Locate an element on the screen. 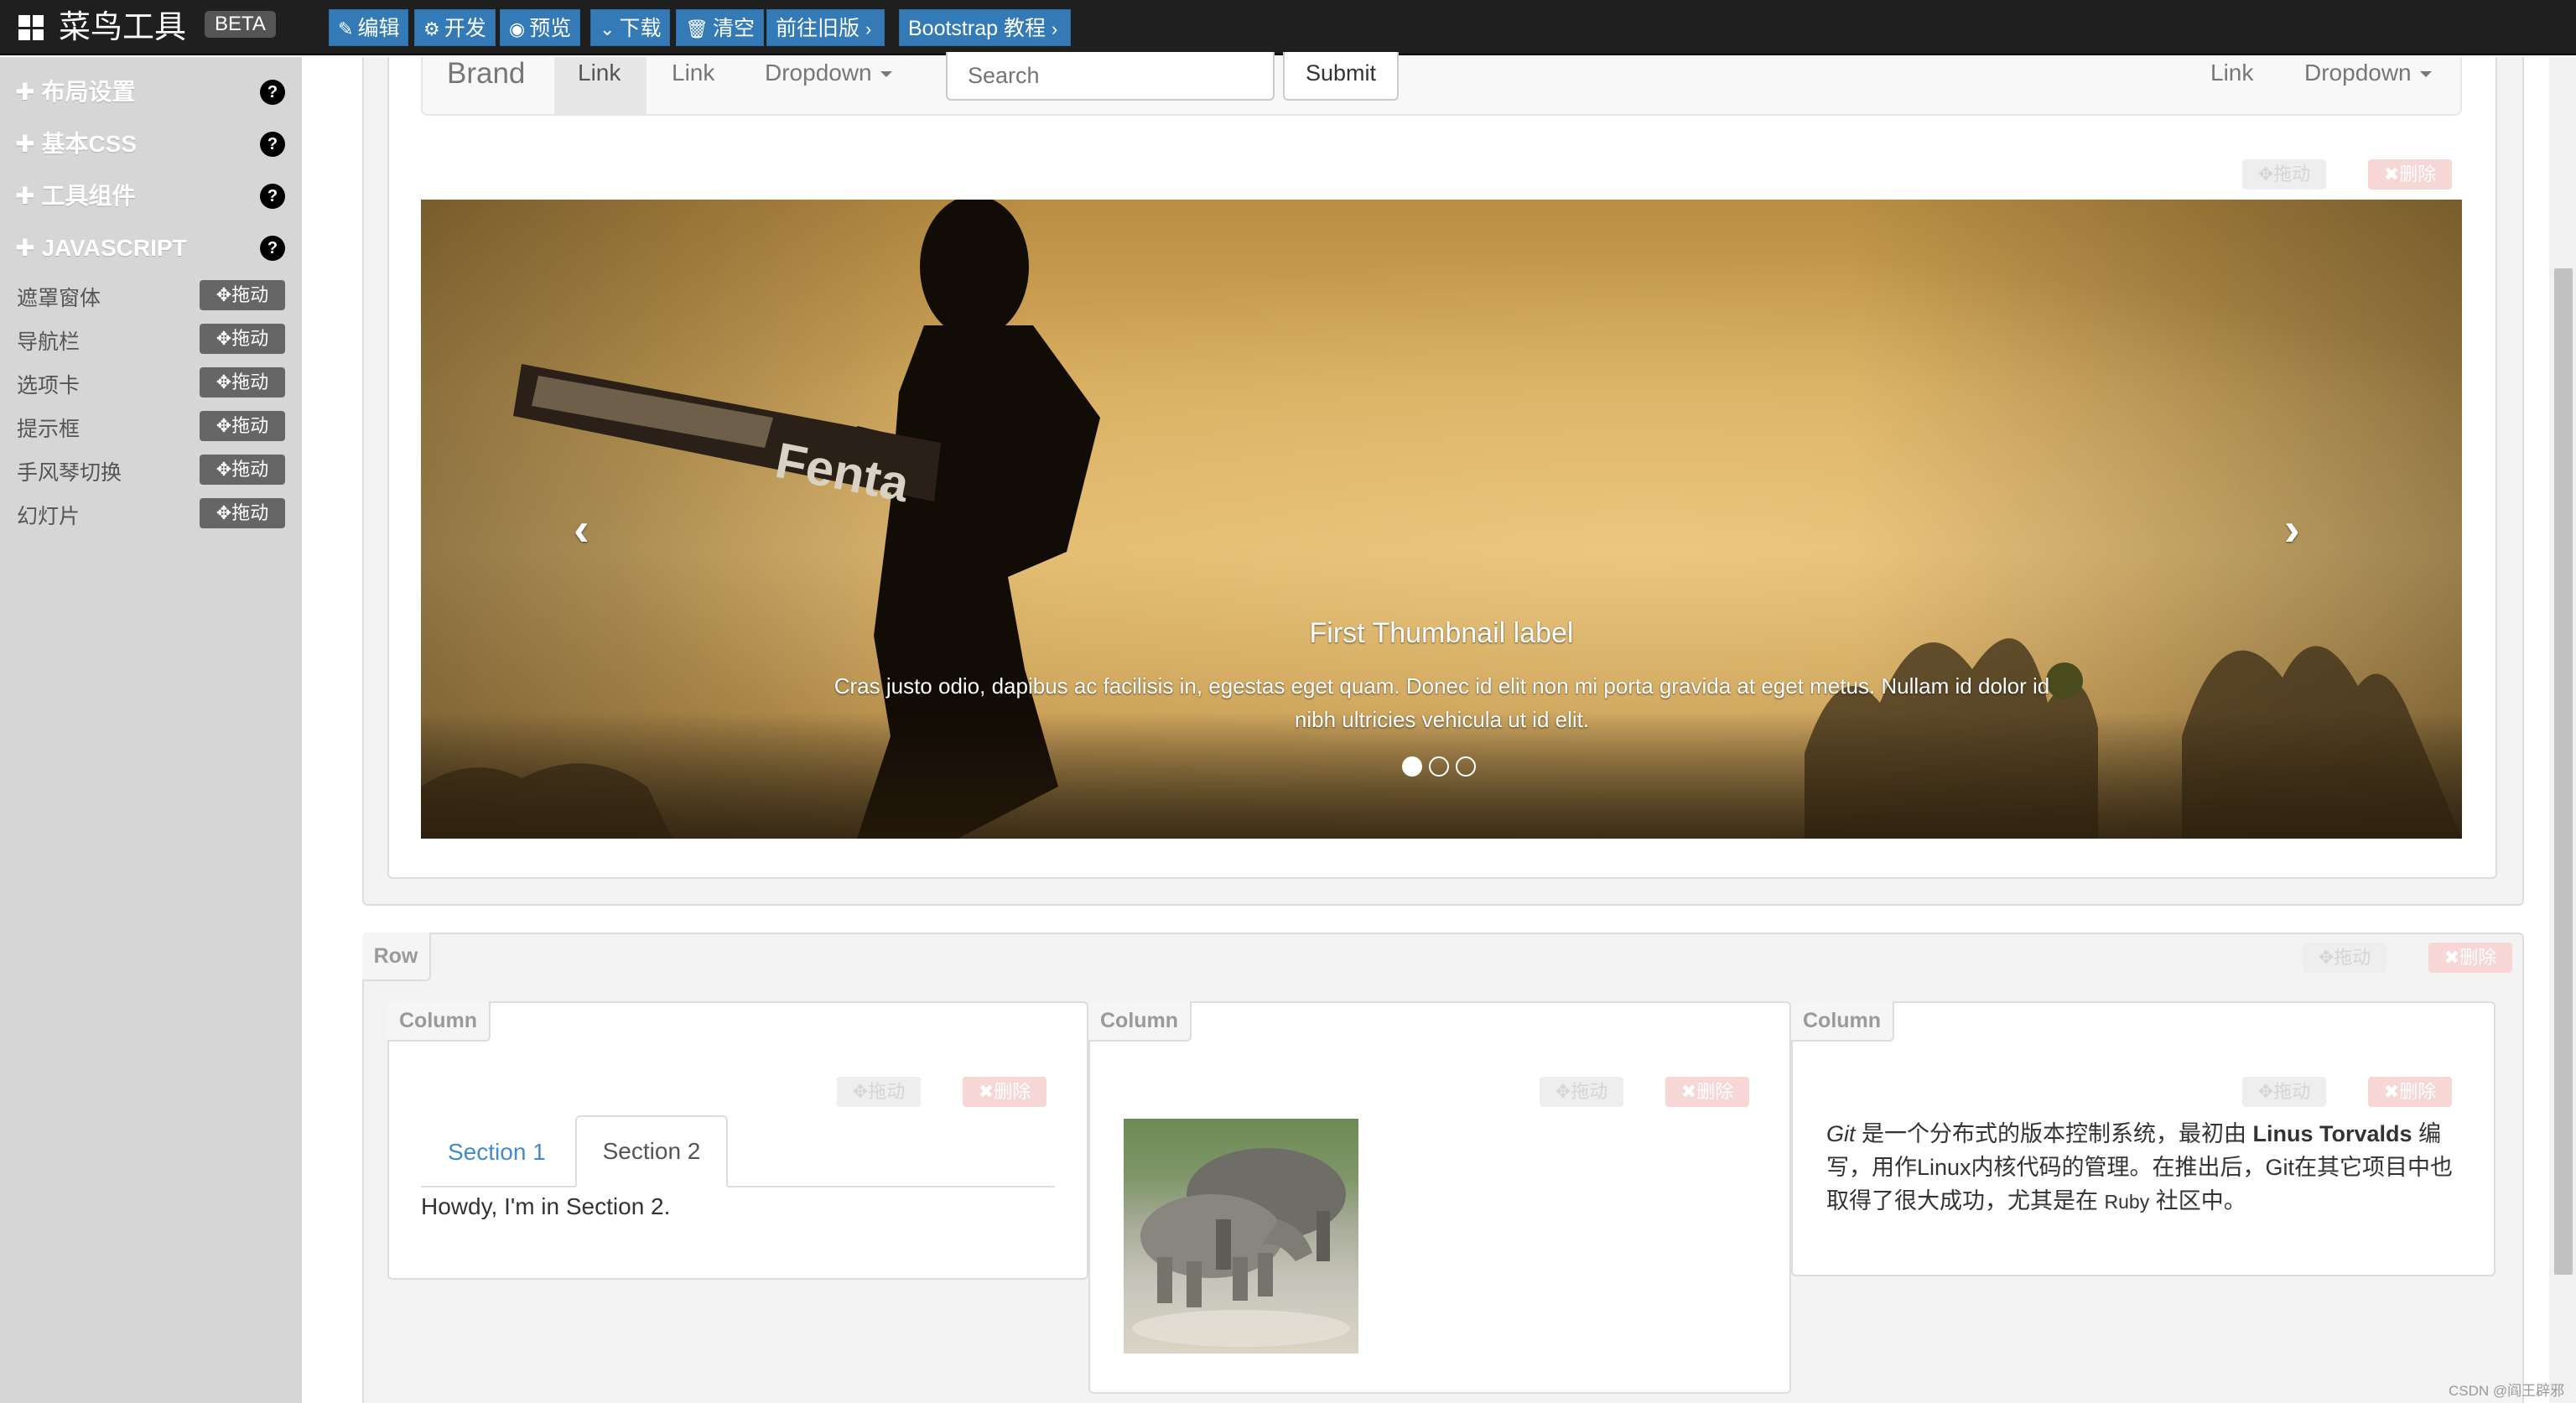 This screenshot has height=1403, width=2576. download-button: ⌄ 下载 is located at coordinates (630, 27).